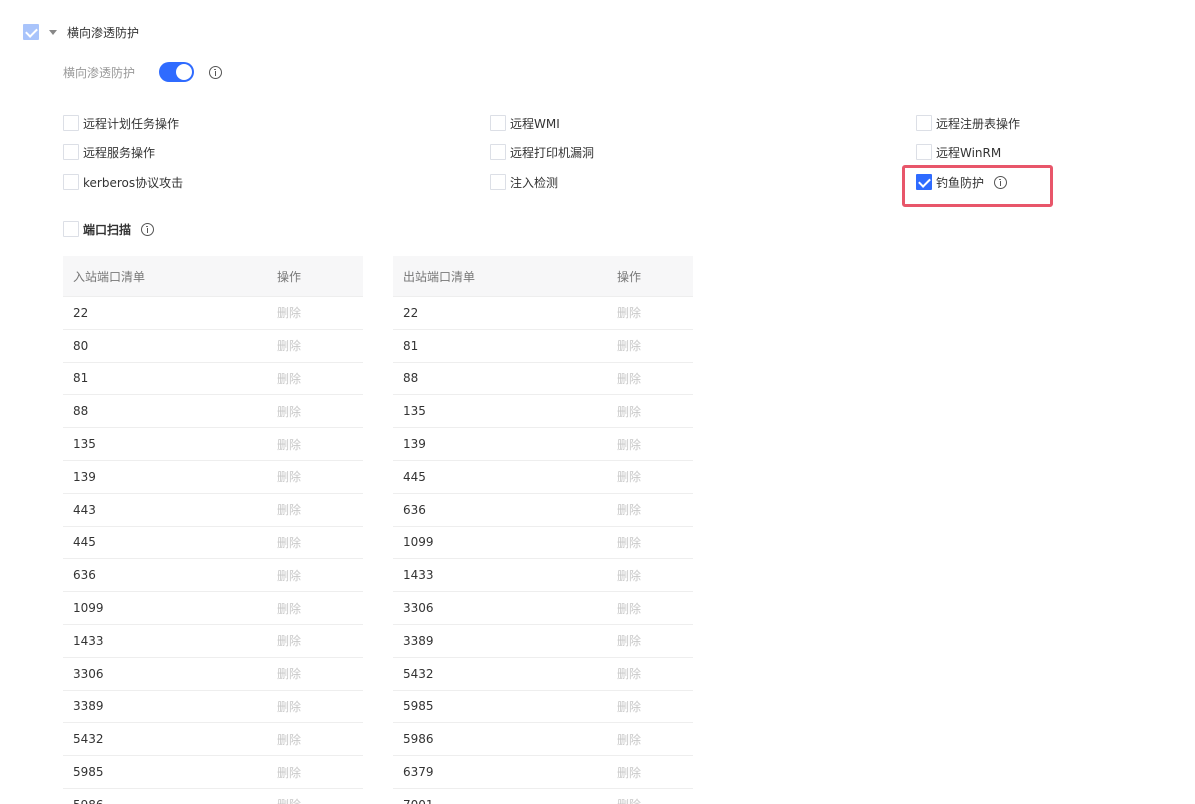  I want to click on column-header-ports: 出站端口清单, so click(439, 276).